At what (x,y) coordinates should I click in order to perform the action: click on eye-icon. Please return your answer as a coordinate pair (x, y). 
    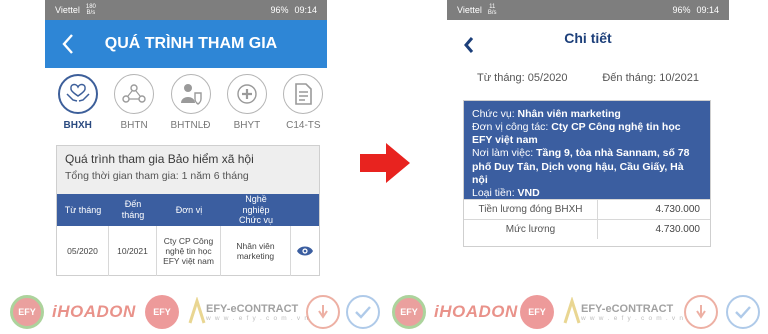
    Looking at the image, I should click on (305, 251).